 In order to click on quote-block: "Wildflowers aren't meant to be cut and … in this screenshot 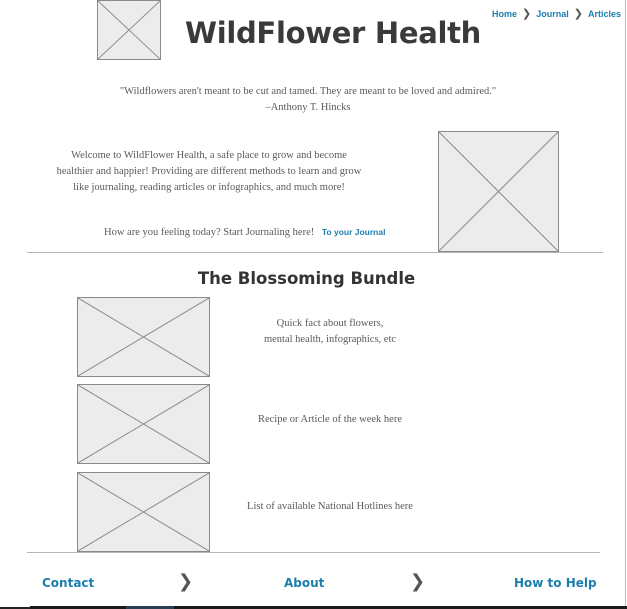, I will do `click(308, 100)`.